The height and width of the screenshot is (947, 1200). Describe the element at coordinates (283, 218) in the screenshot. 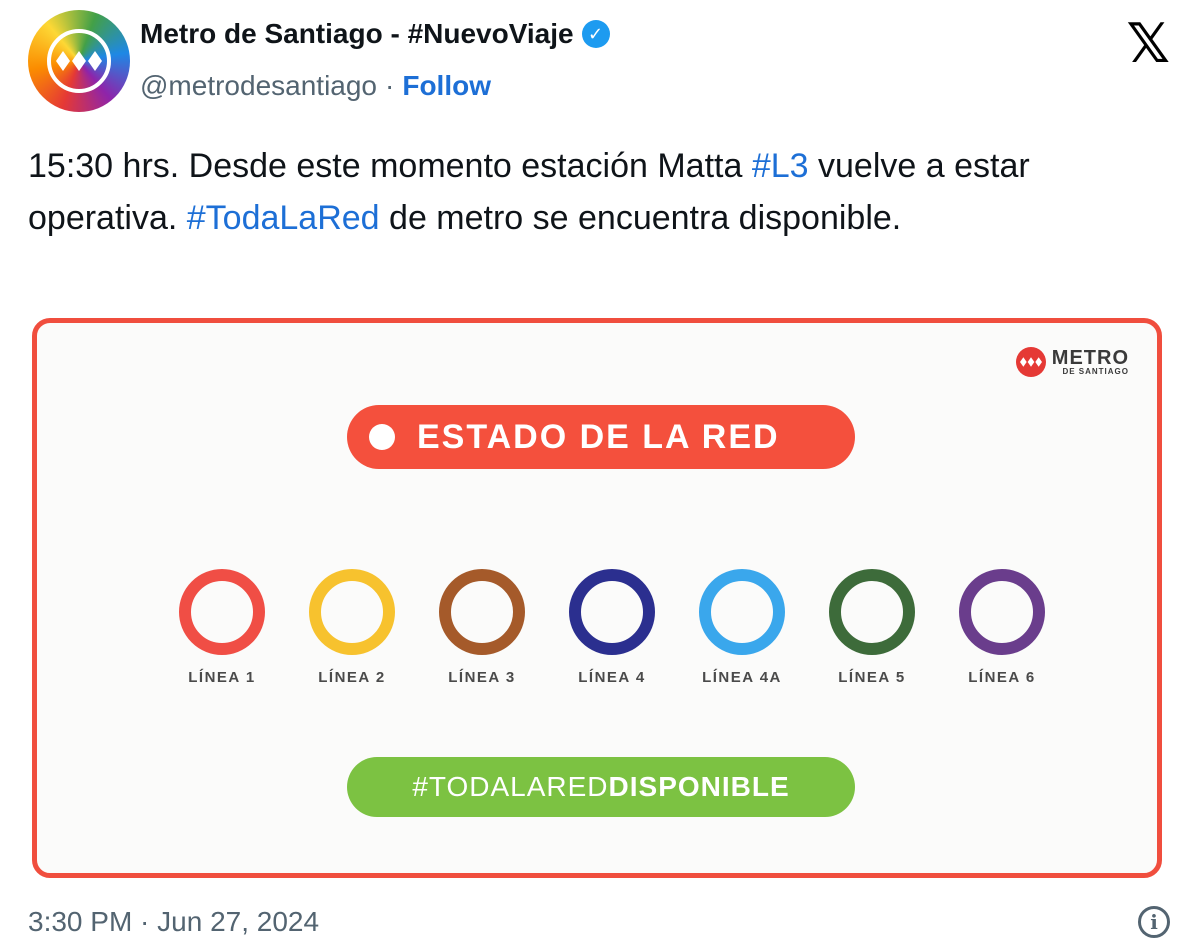

I see `hashtag-link: #TodaLaRed` at that location.